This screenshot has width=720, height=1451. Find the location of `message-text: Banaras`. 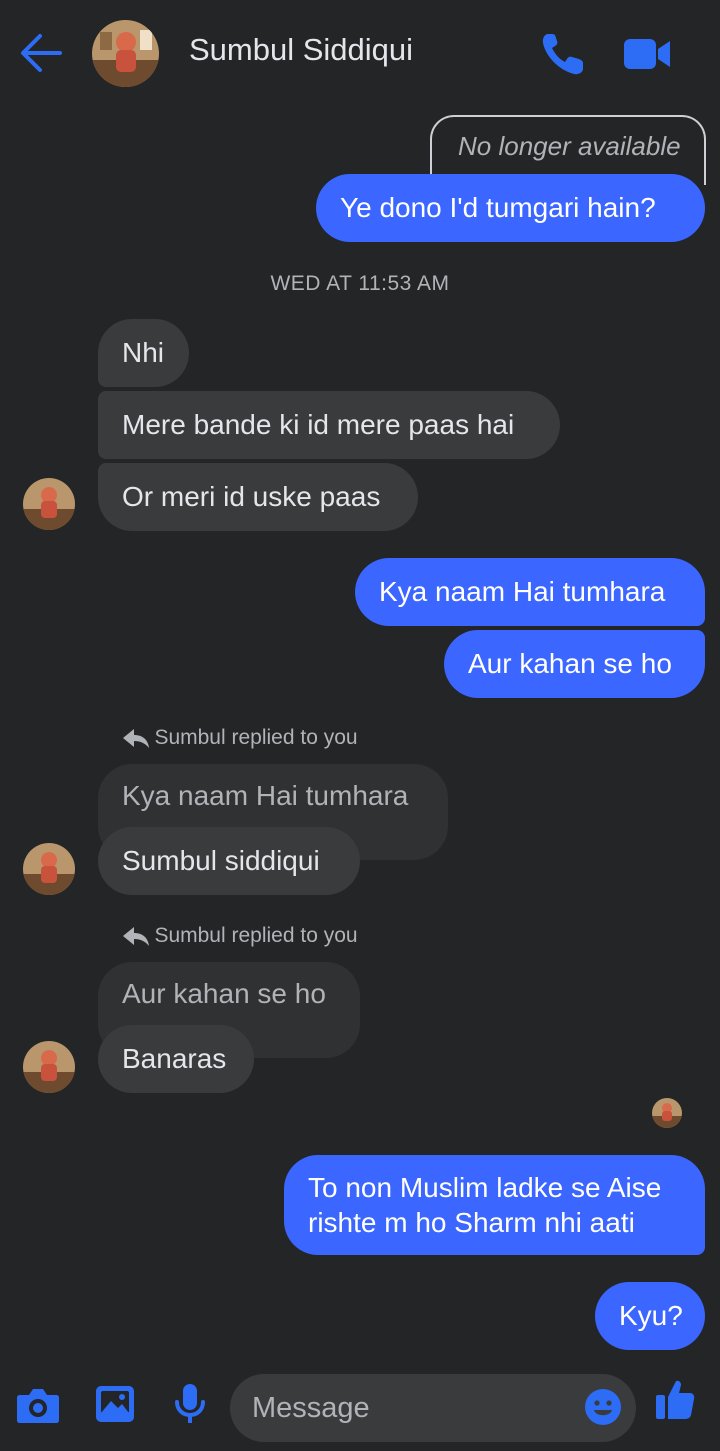

message-text: Banaras is located at coordinates (174, 1058).